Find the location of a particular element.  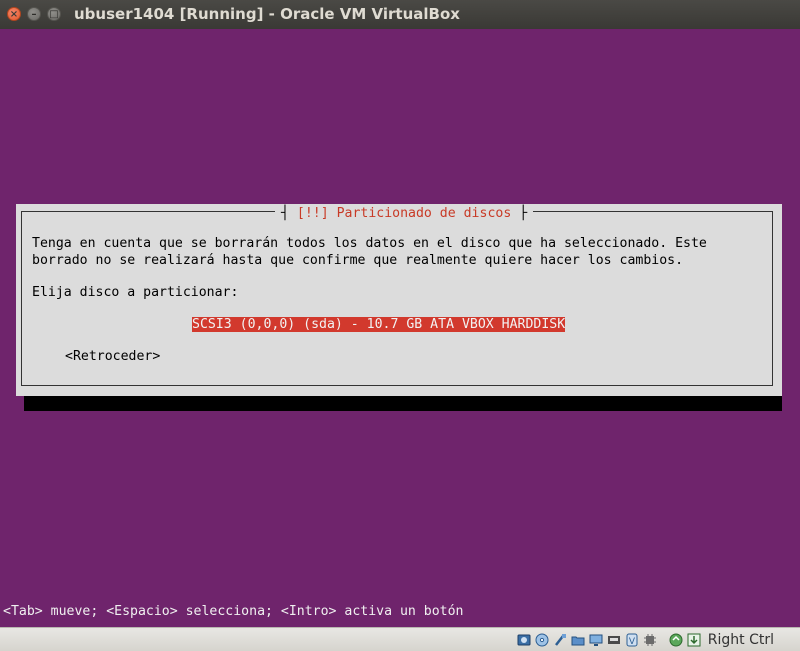

dialog-title: [!!] Particionado de discos is located at coordinates (404, 213).